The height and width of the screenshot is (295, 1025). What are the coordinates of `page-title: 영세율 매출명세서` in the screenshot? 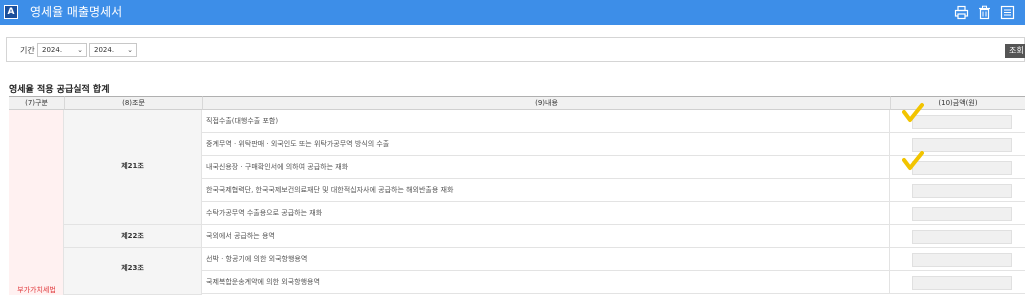 It's located at (76, 12).